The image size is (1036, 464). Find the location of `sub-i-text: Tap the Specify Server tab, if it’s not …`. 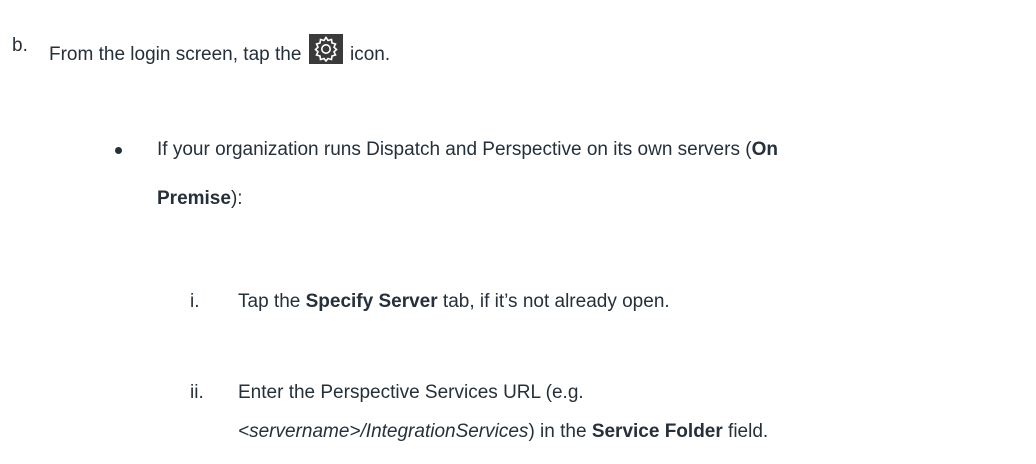

sub-i-text: Tap the Specify Server tab, if it’s not … is located at coordinates (454, 302).